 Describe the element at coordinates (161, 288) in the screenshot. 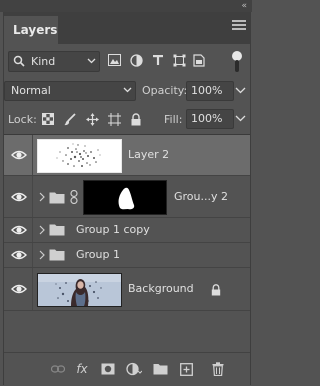

I see `layer-name: Background` at that location.